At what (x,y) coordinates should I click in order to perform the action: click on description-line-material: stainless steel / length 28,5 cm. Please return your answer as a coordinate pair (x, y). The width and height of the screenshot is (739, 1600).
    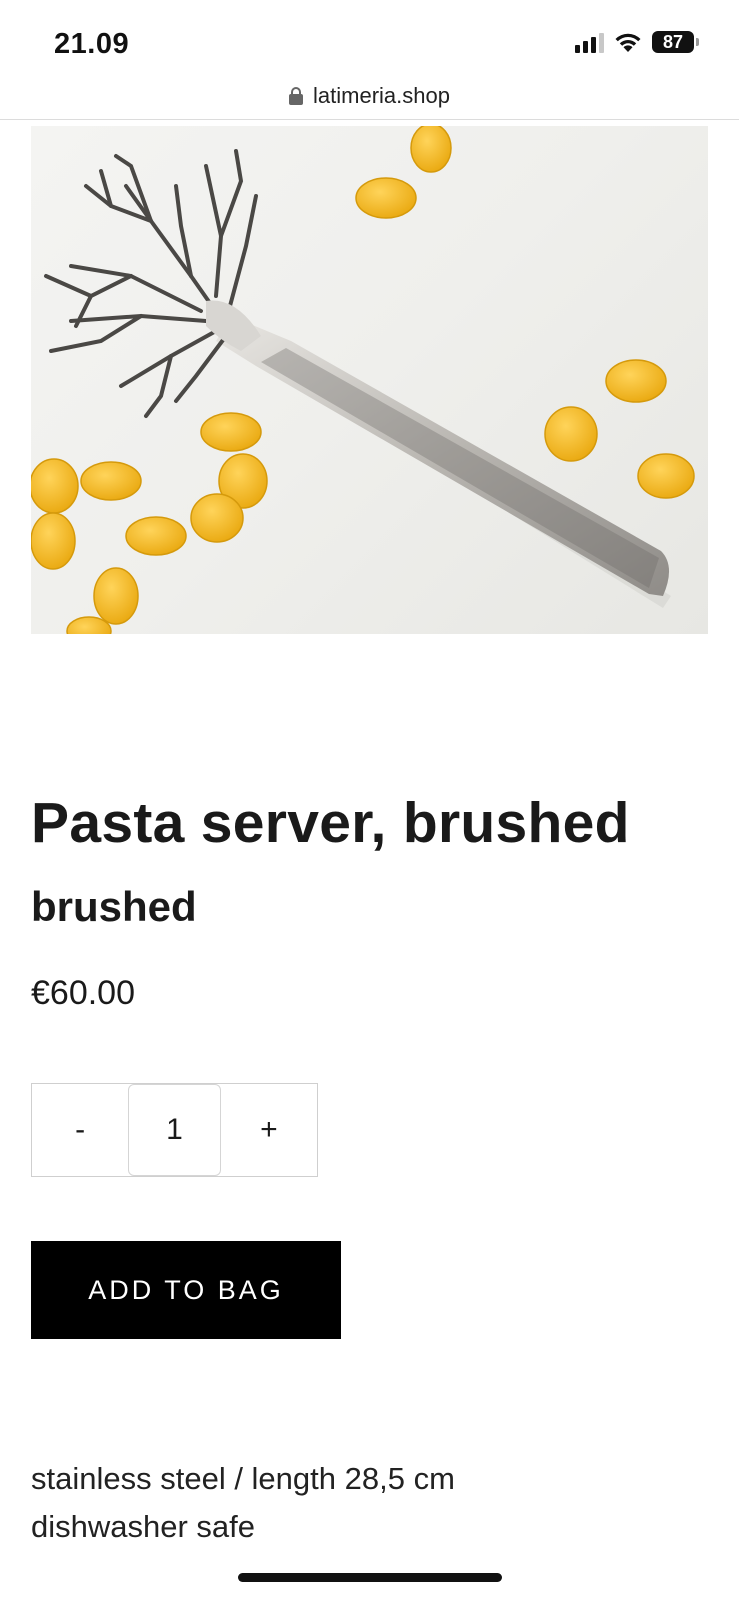
    Looking at the image, I should click on (243, 1478).